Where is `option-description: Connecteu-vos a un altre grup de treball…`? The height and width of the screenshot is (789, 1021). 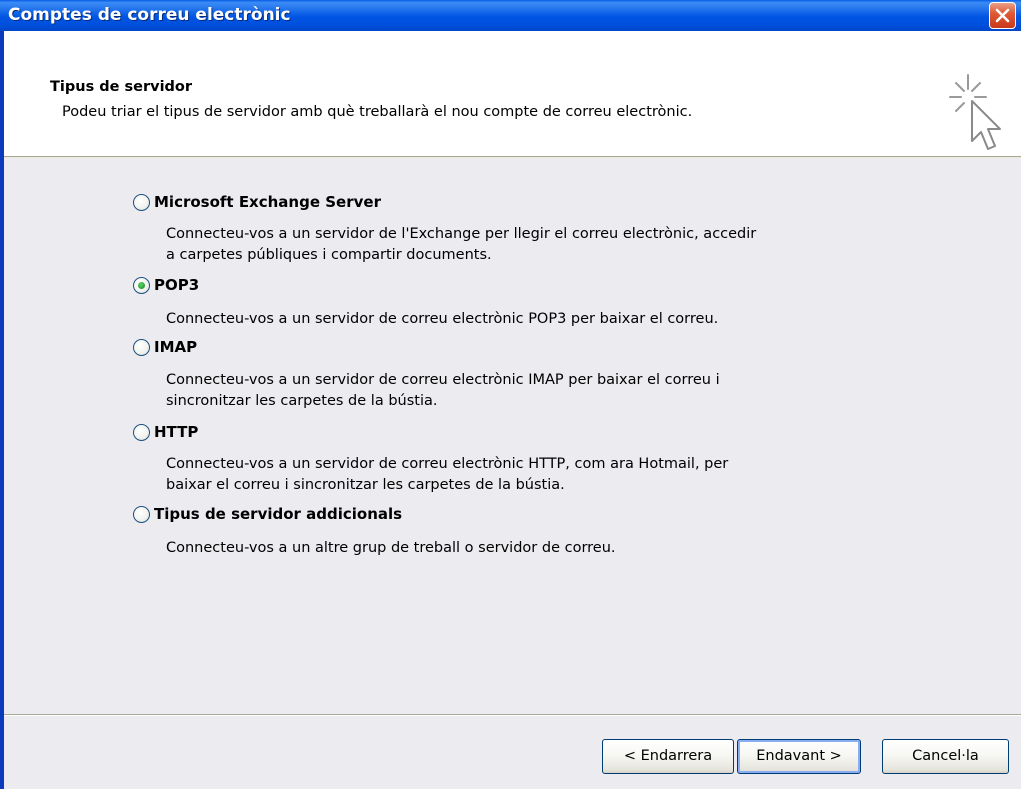
option-description: Connecteu-vos a un altre grup de treball… is located at coordinates (391, 548).